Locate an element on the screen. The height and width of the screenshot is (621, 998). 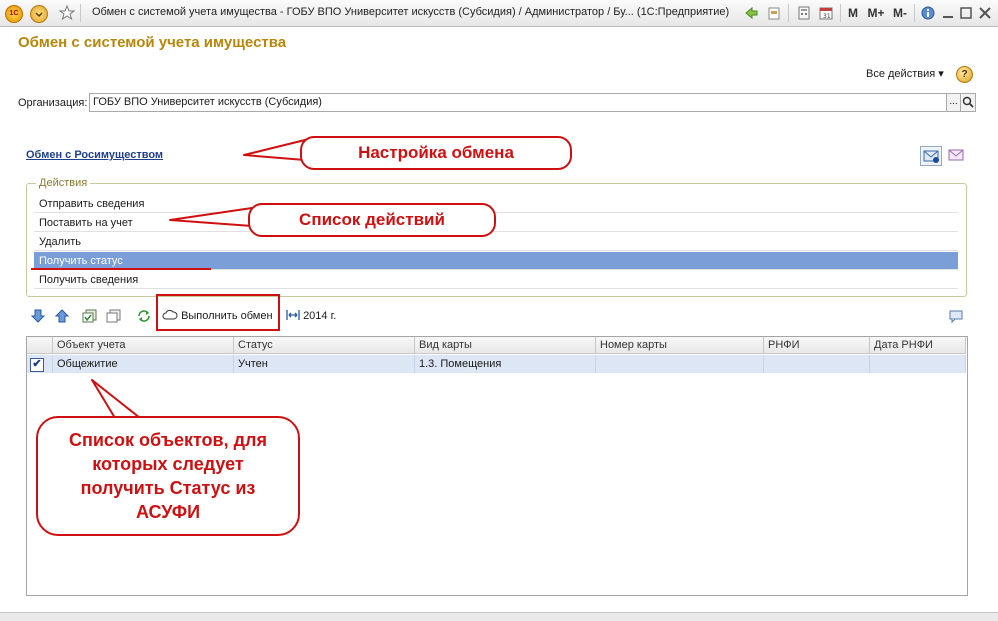
callout-exchange-setup: Настройка обмена is located at coordinates (436, 153).